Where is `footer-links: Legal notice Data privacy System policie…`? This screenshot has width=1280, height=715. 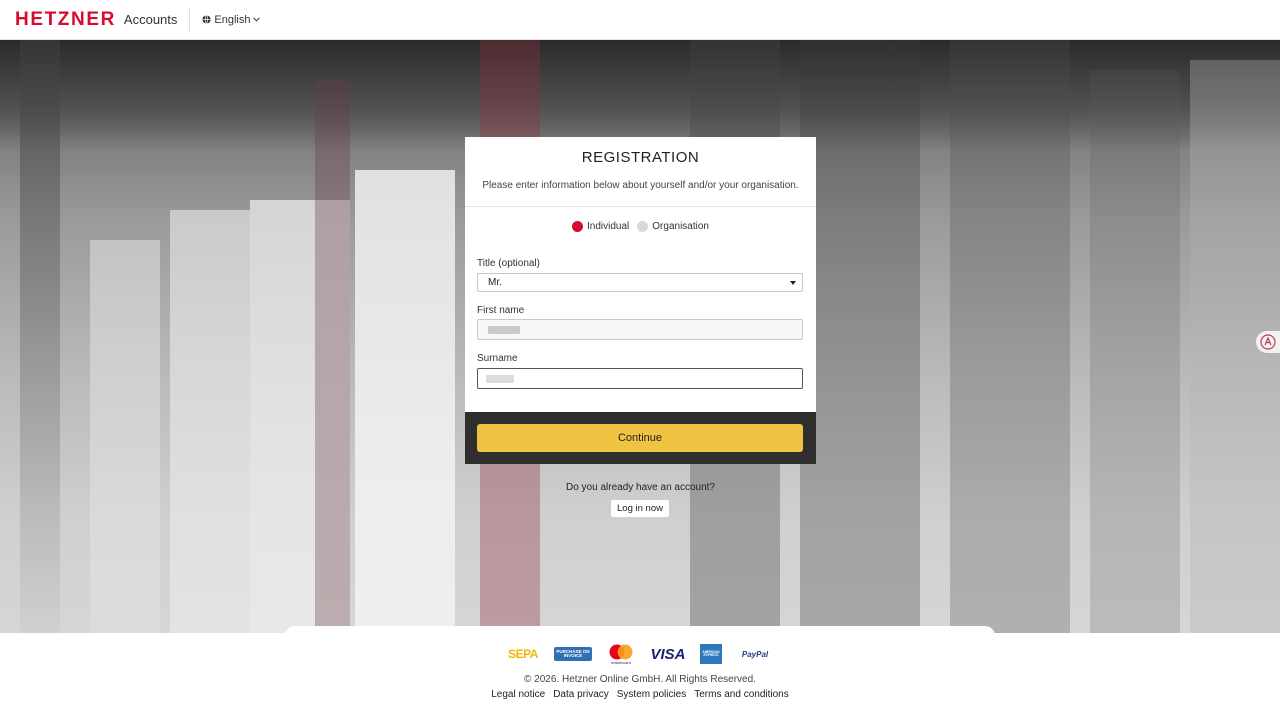
footer-links: Legal notice Data privacy System policie… is located at coordinates (640, 694).